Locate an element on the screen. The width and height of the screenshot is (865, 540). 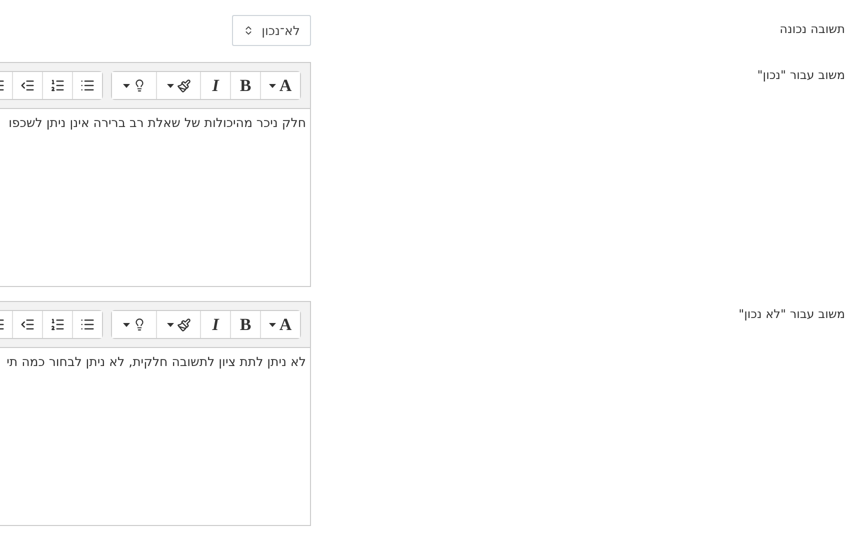
field-label: משוב עבור "נכון" is located at coordinates (801, 74).